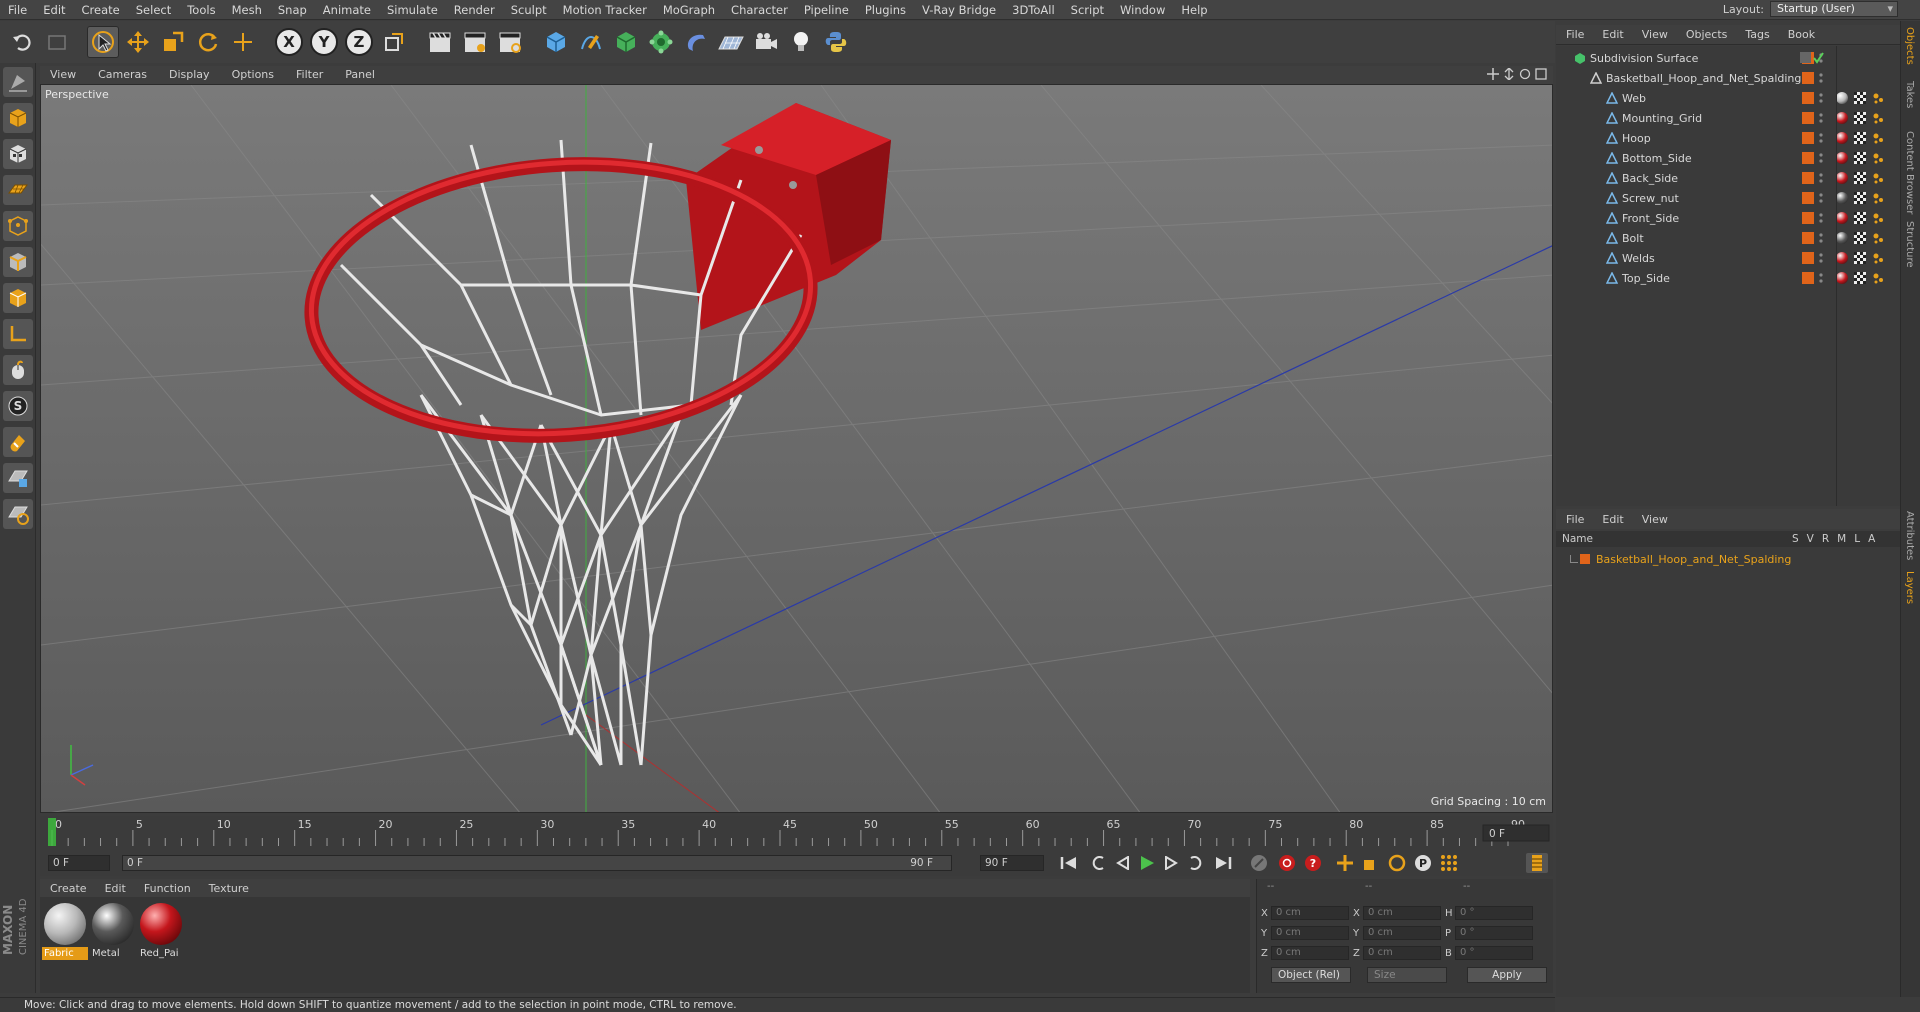 The height and width of the screenshot is (1012, 1920). I want to click on axis-mode-button, so click(18, 334).